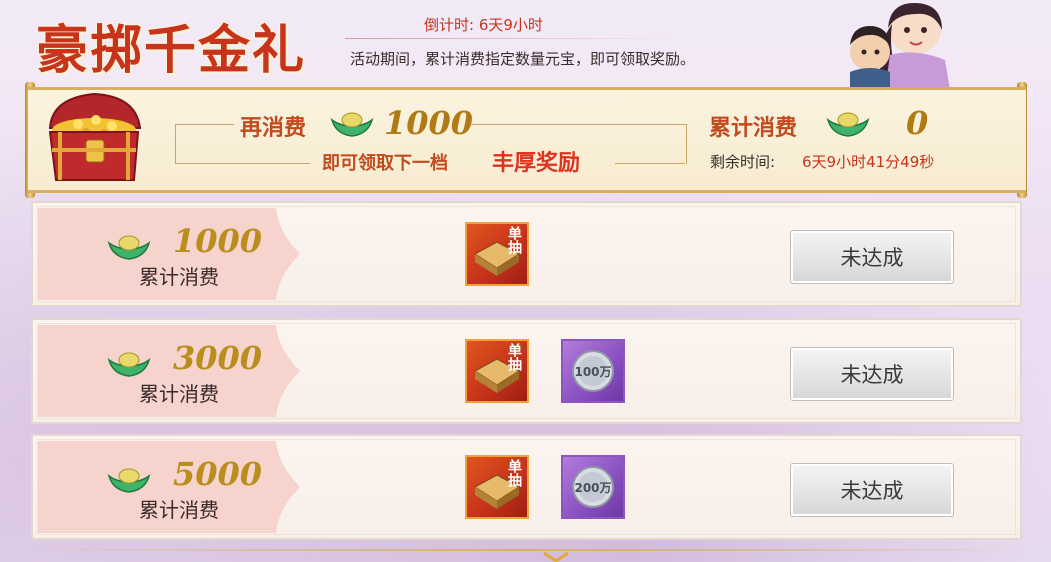  I want to click on bottom-divider, so click(527, 550).